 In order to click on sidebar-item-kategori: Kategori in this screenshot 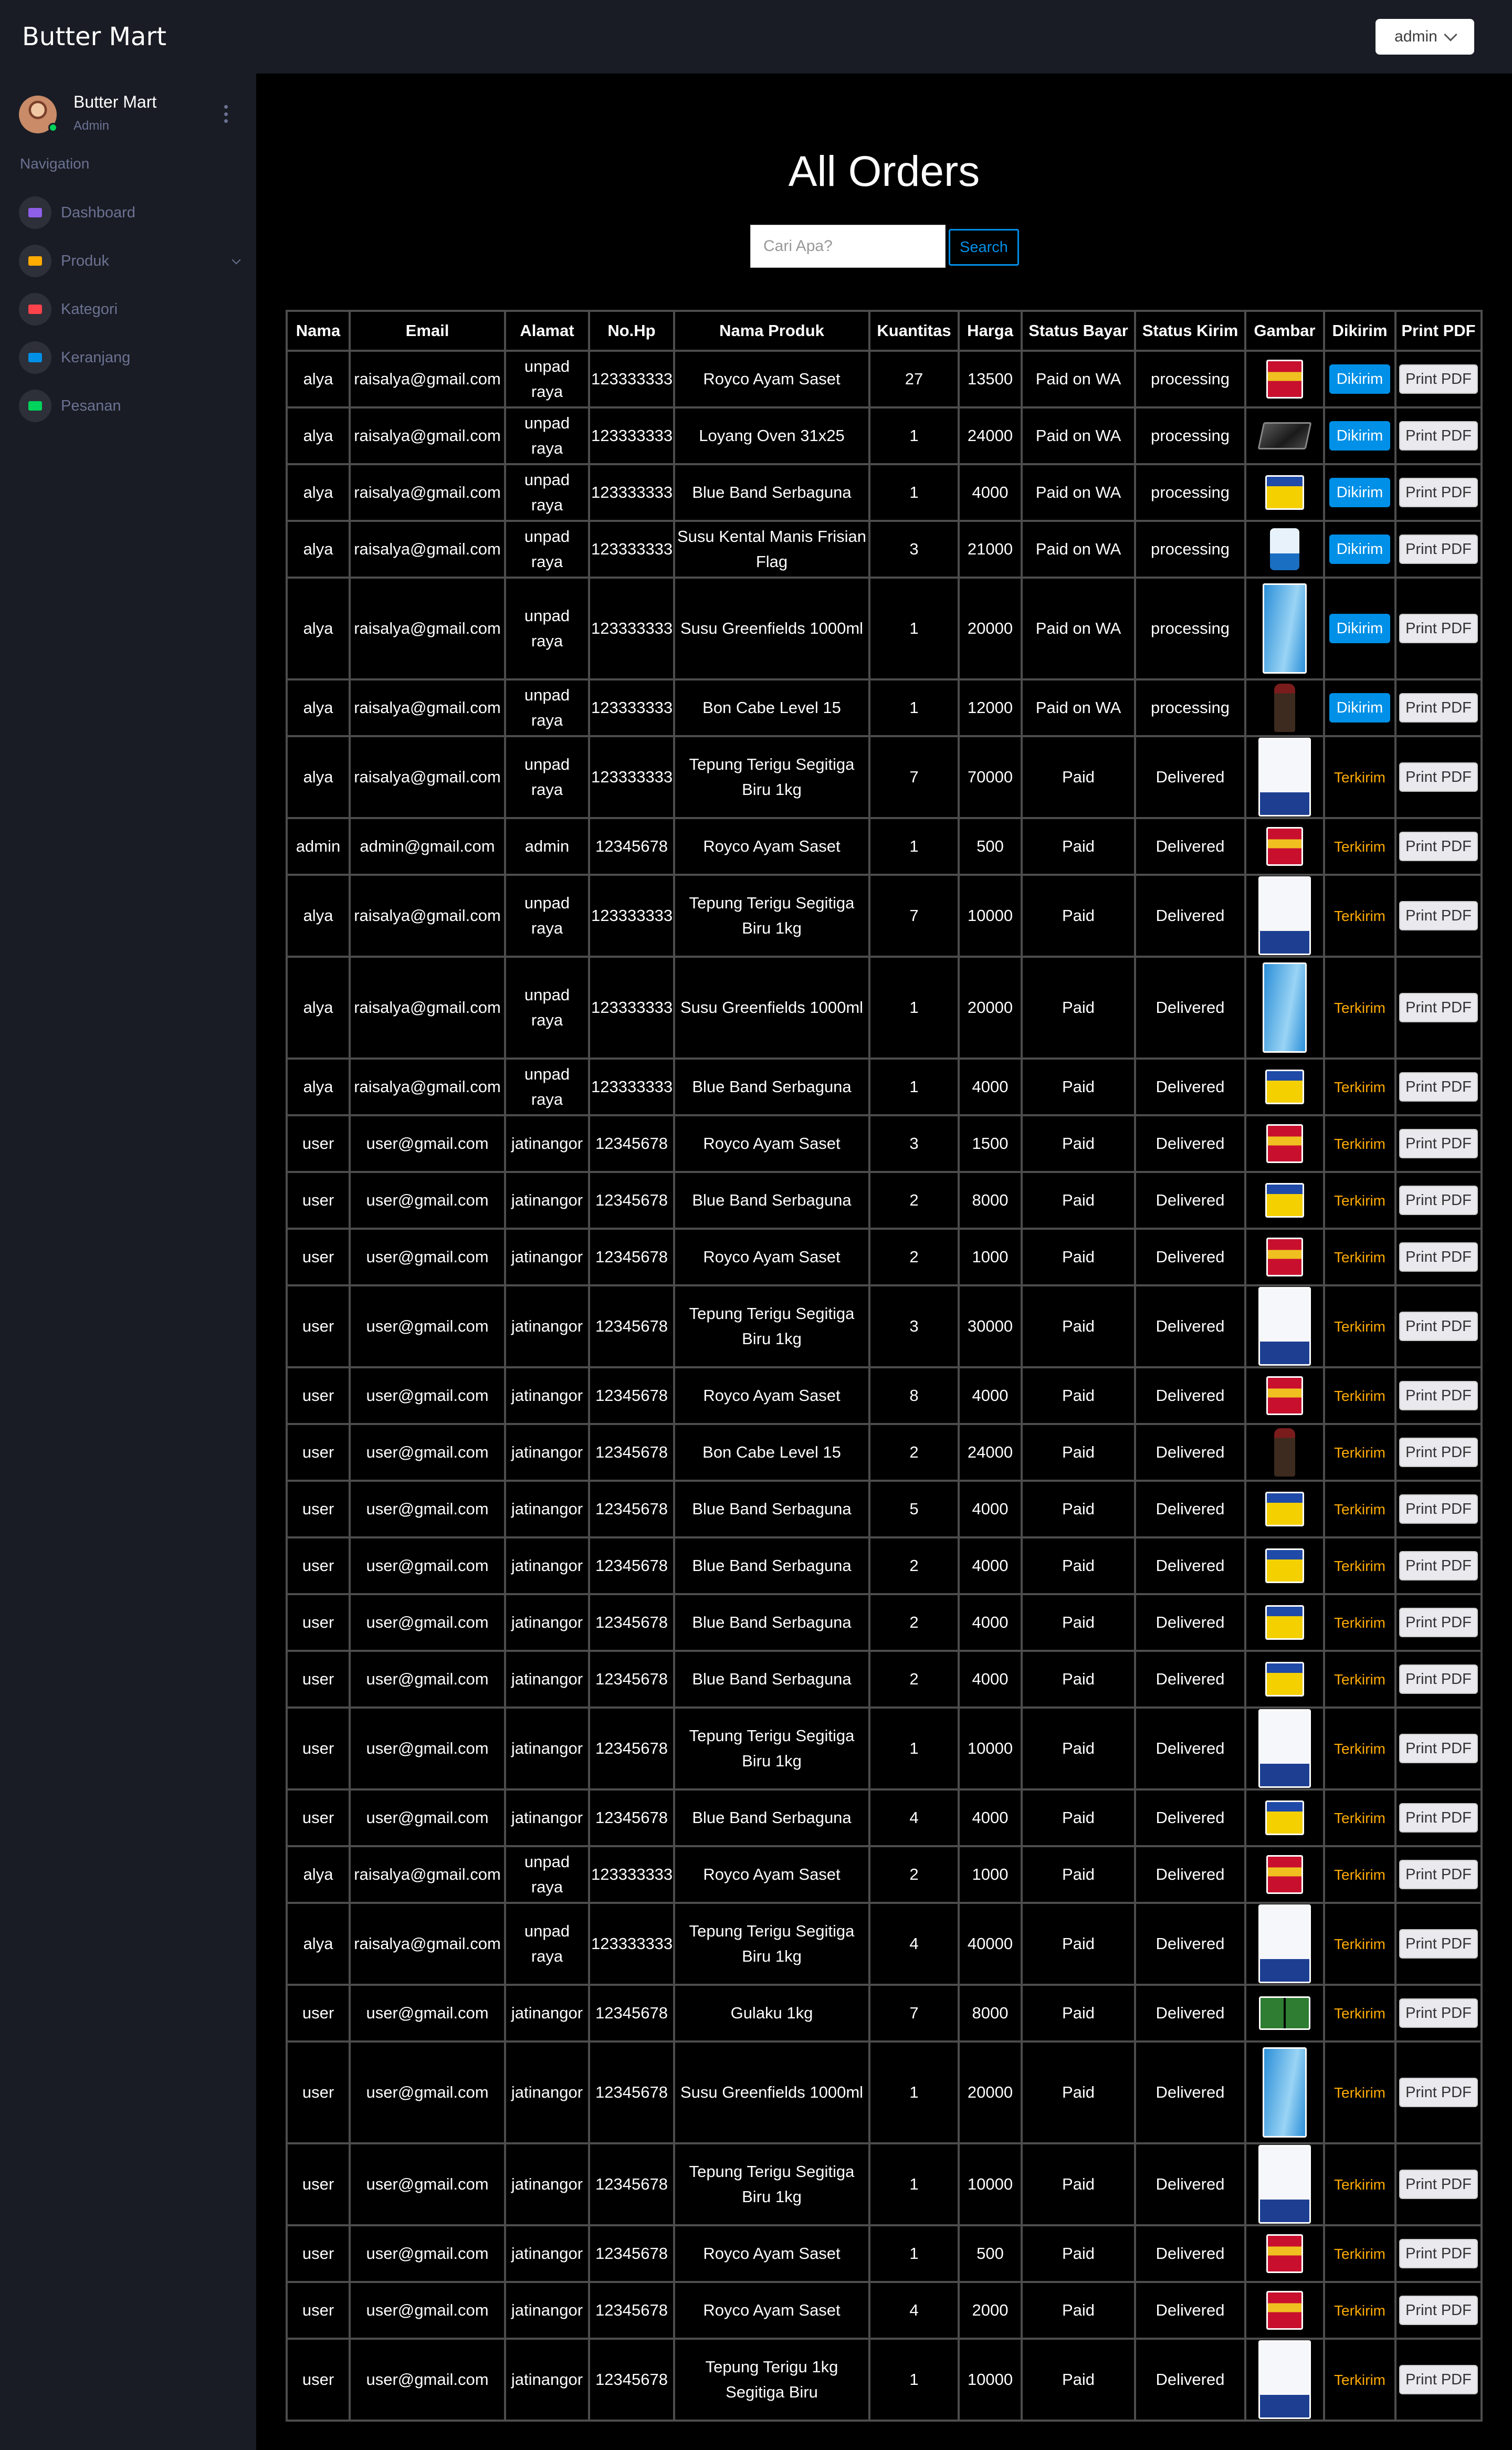, I will do `click(132, 309)`.